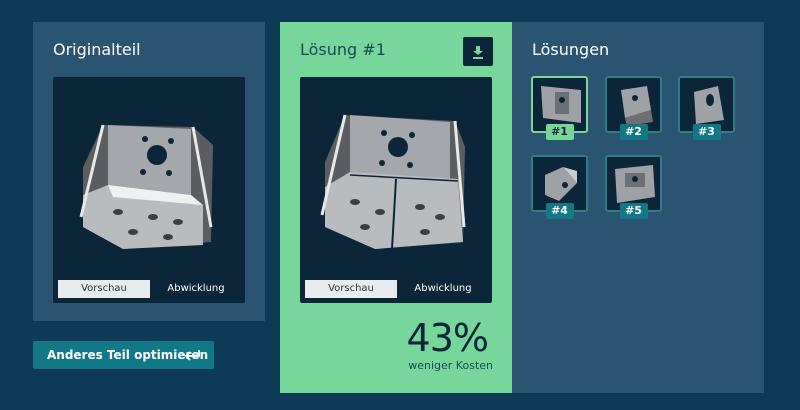 This screenshot has height=410, width=800. I want to click on solution-thumb-3: #3, so click(706, 108).